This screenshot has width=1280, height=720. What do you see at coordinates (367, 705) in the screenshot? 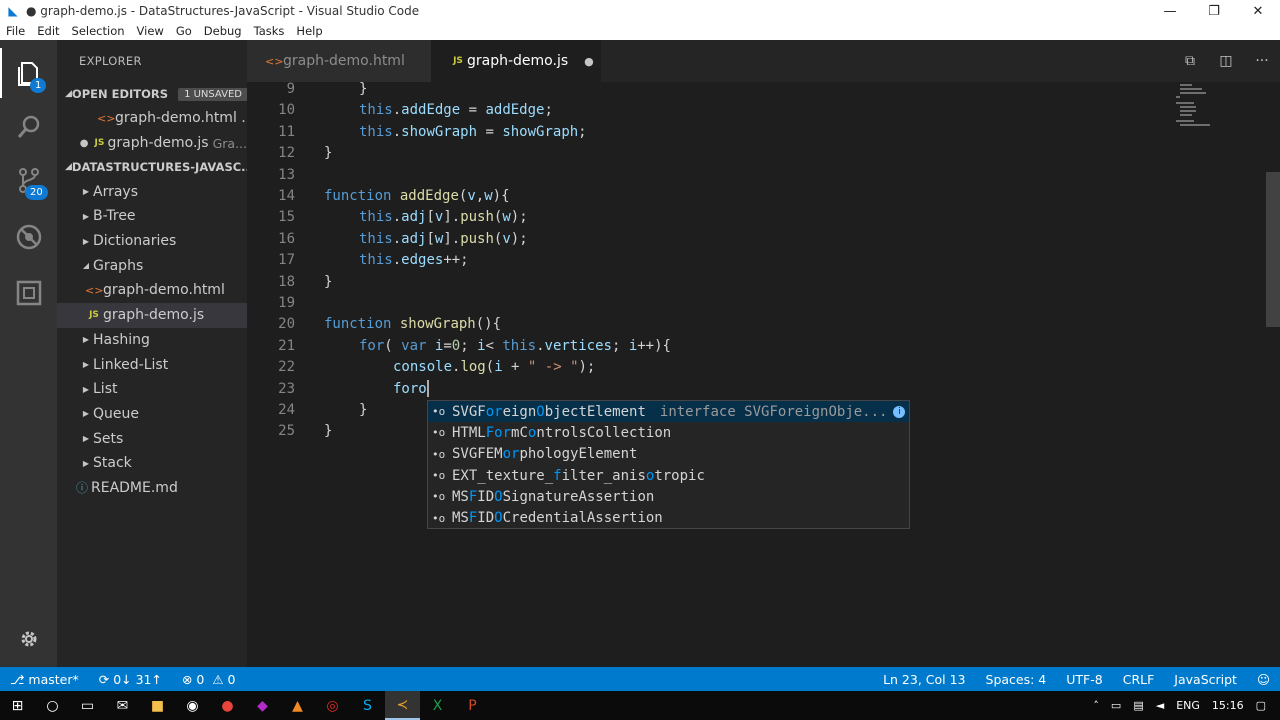
I see `skype-icon: S` at bounding box center [367, 705].